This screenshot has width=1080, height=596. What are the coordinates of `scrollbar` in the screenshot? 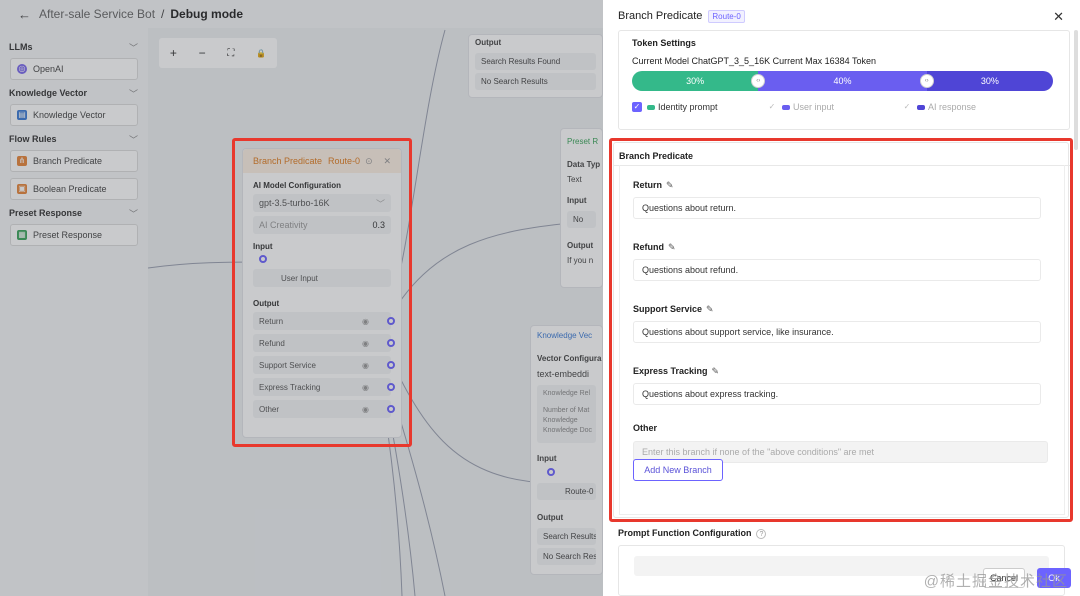 It's located at (1076, 90).